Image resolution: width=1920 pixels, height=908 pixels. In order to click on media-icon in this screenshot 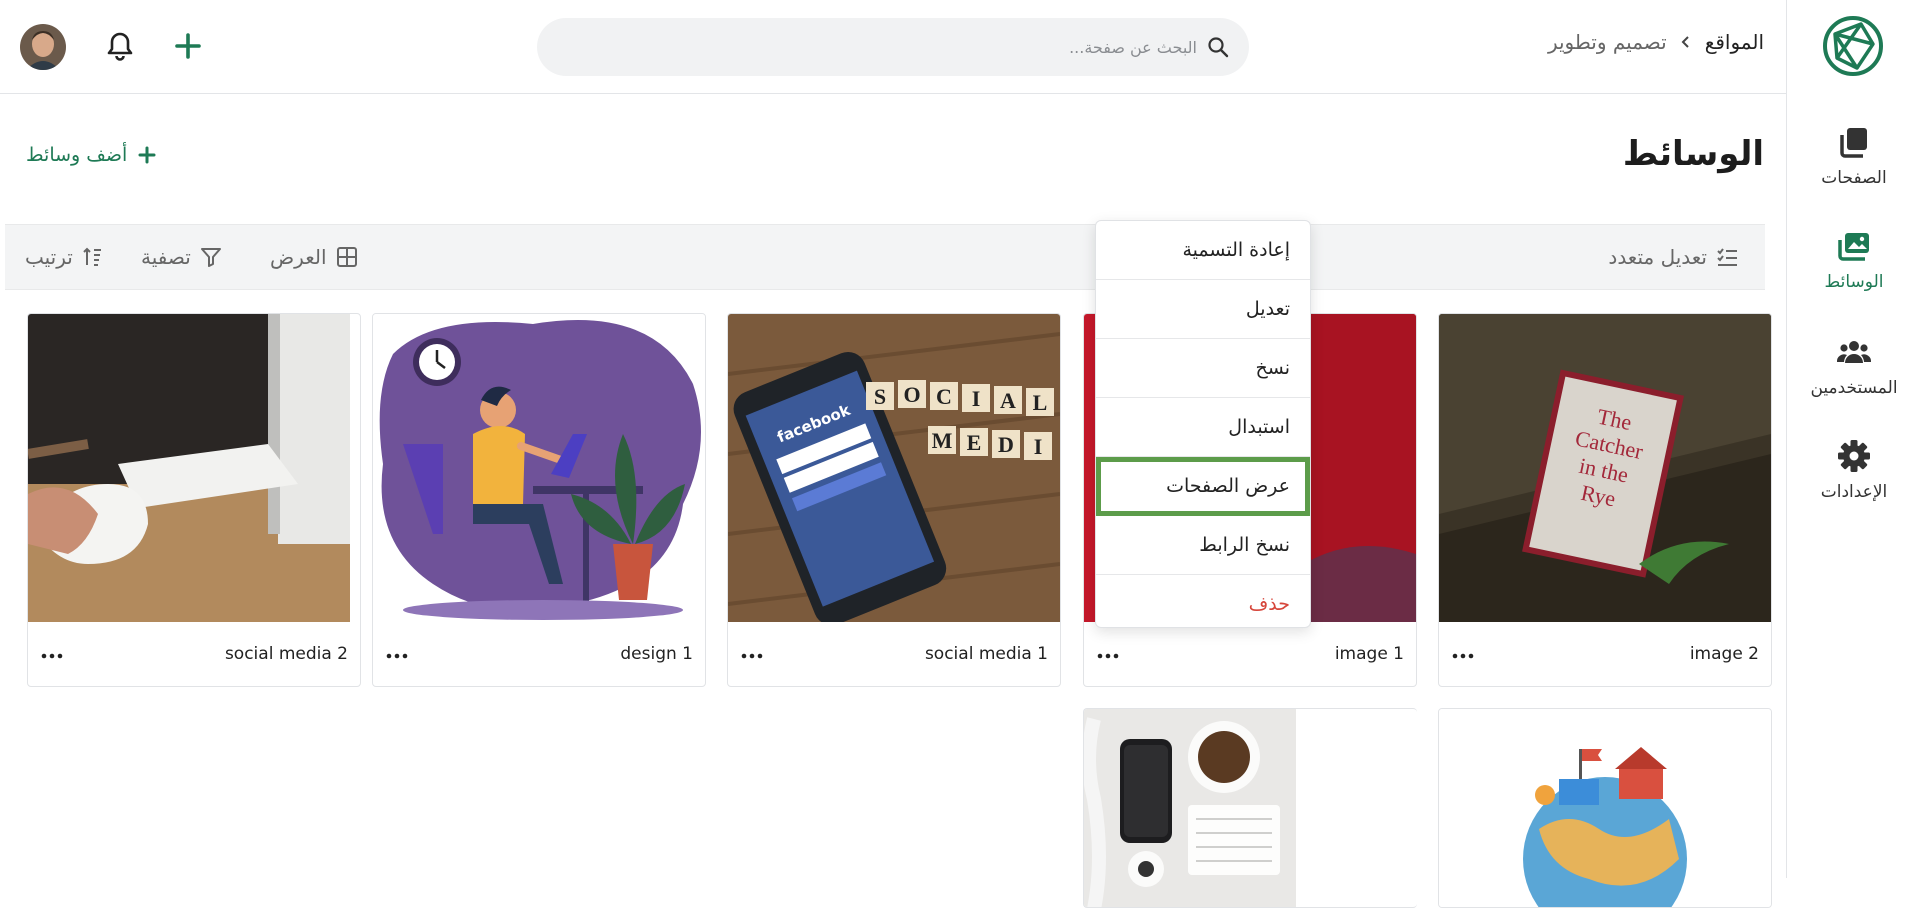, I will do `click(1853, 247)`.